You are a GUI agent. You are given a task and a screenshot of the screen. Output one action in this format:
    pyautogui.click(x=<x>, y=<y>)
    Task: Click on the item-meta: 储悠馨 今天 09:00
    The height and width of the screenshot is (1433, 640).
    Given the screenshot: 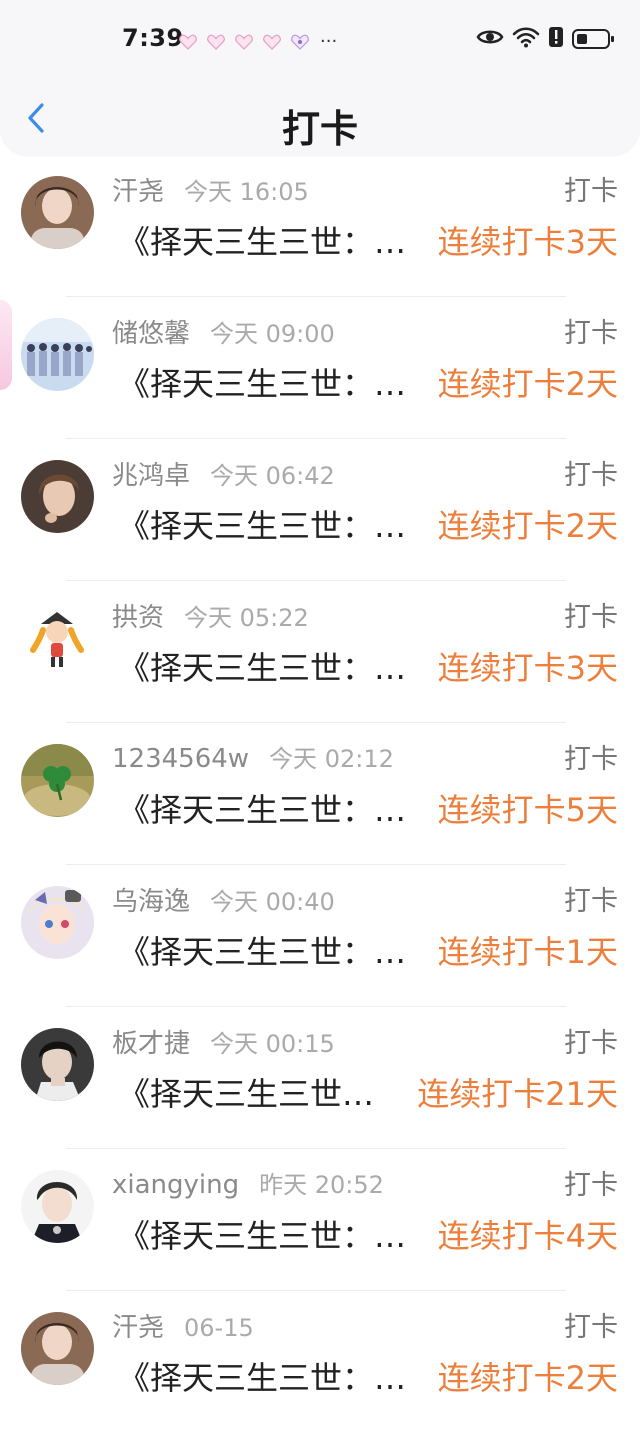 What is the action you would take?
    pyautogui.click(x=223, y=331)
    